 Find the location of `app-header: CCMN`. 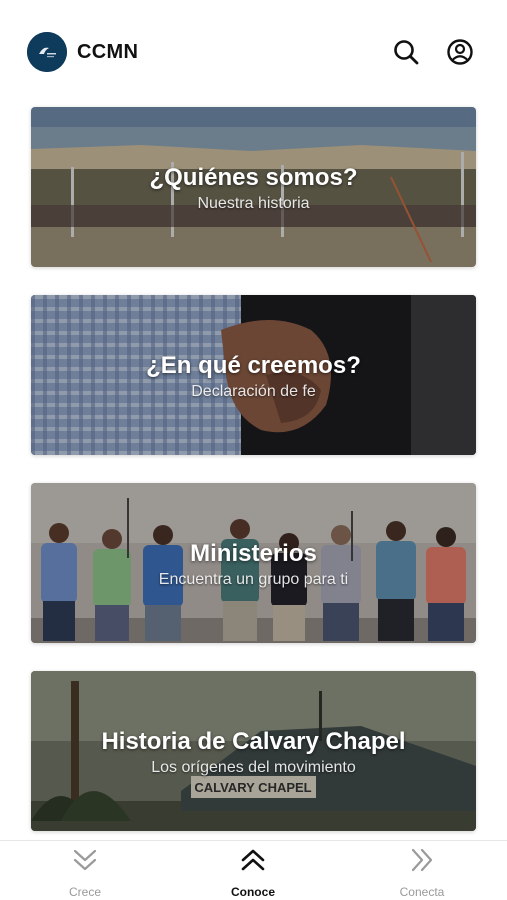

app-header: CCMN is located at coordinates (253, 50).